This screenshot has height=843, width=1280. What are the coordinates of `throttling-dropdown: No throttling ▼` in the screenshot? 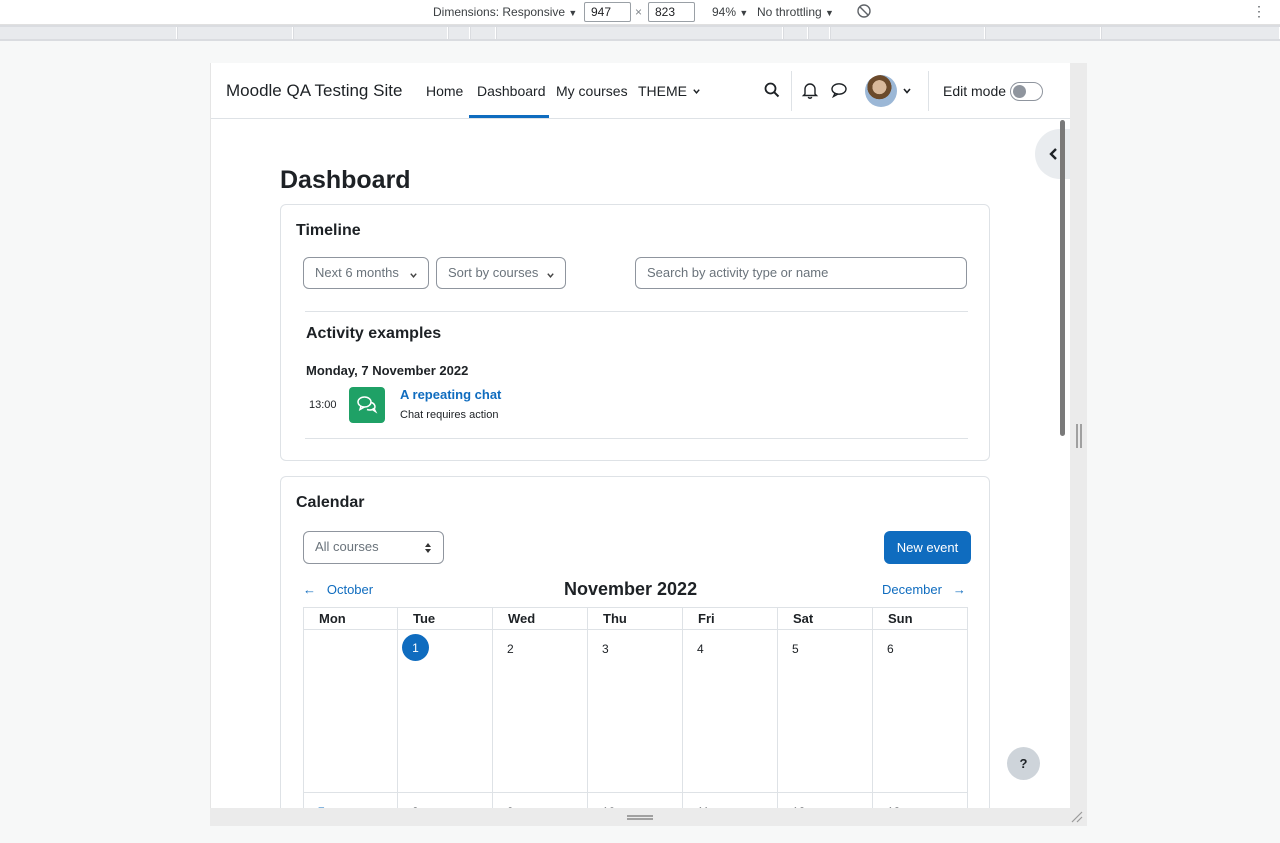 It's located at (795, 12).